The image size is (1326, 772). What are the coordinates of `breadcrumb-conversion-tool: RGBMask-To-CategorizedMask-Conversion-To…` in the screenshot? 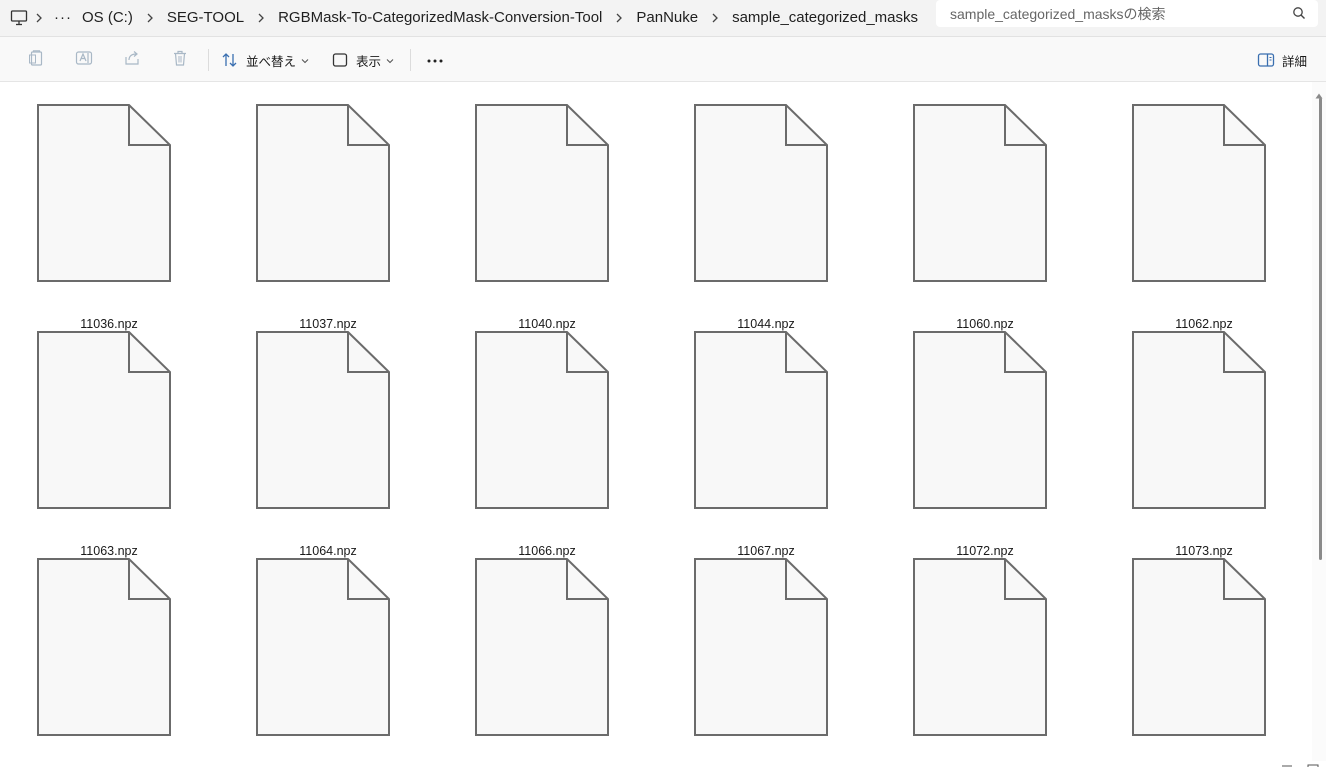 It's located at (440, 18).